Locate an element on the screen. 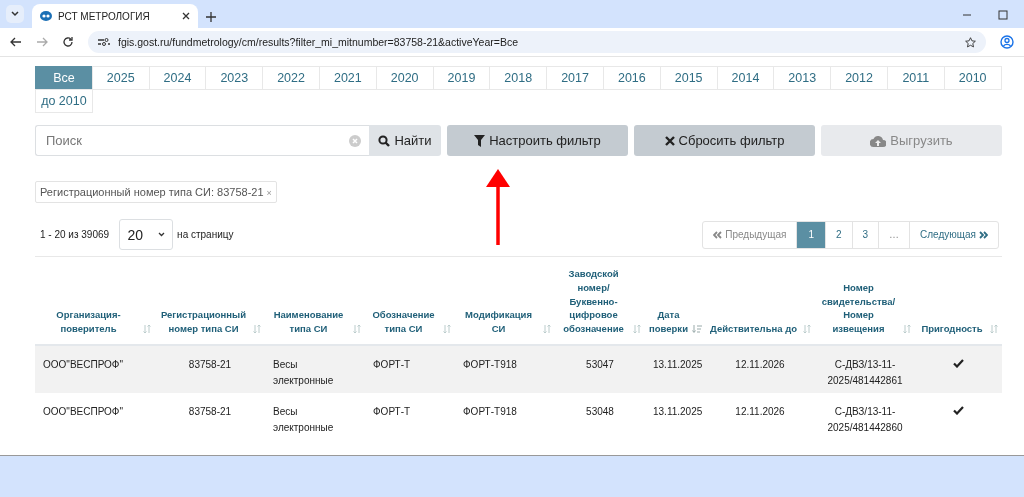 The width and height of the screenshot is (1024, 497). year-tab: 2019 is located at coordinates (461, 78).